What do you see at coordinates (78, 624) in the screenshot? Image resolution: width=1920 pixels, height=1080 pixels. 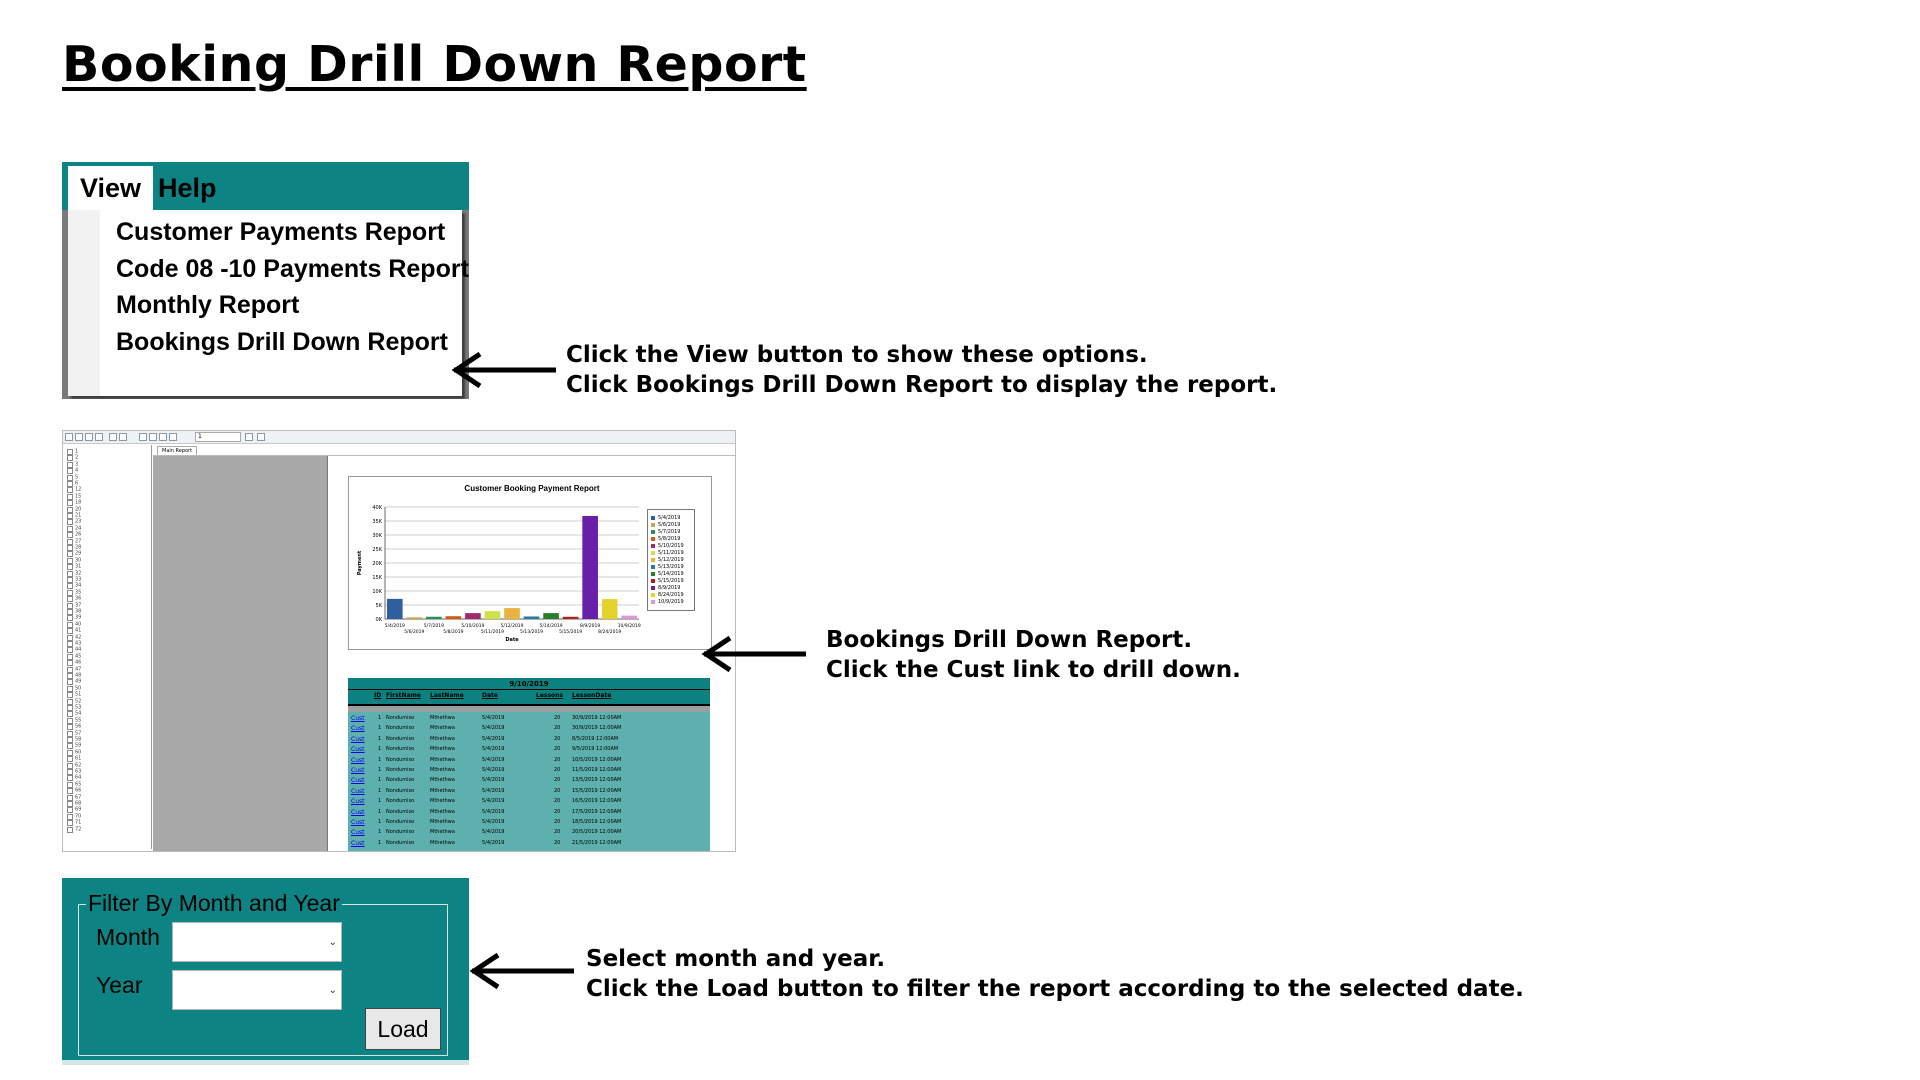 I see `tree-node-label: 40` at bounding box center [78, 624].